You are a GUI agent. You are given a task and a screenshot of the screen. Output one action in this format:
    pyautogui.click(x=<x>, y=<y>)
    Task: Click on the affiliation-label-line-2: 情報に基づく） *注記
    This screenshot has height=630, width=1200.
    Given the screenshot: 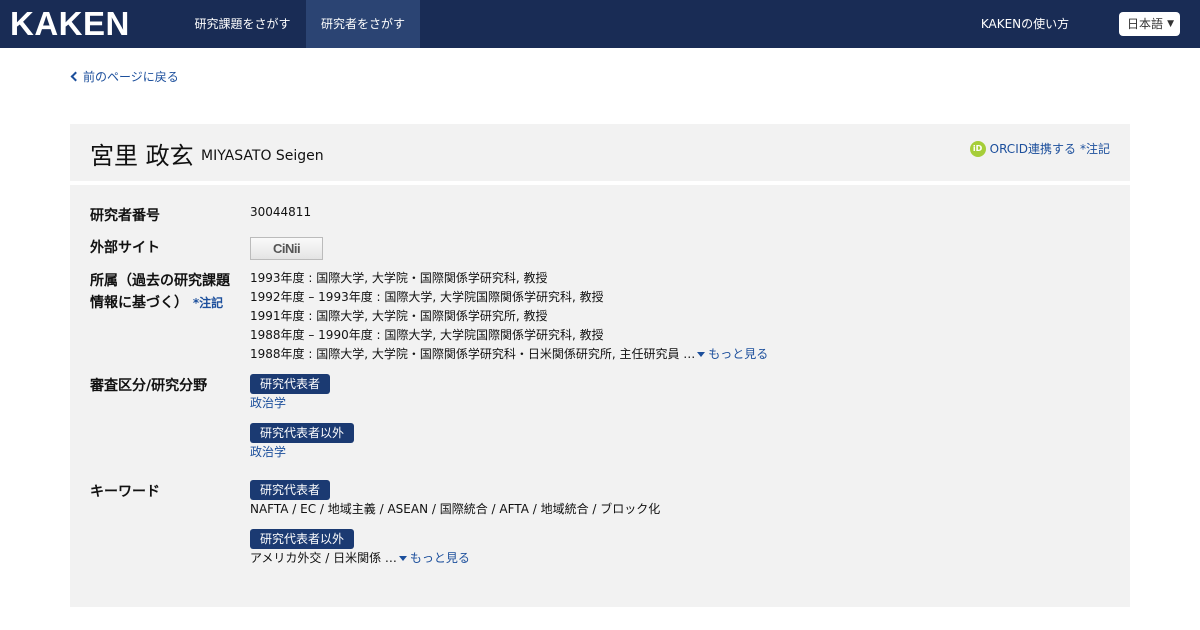 What is the action you would take?
    pyautogui.click(x=160, y=303)
    